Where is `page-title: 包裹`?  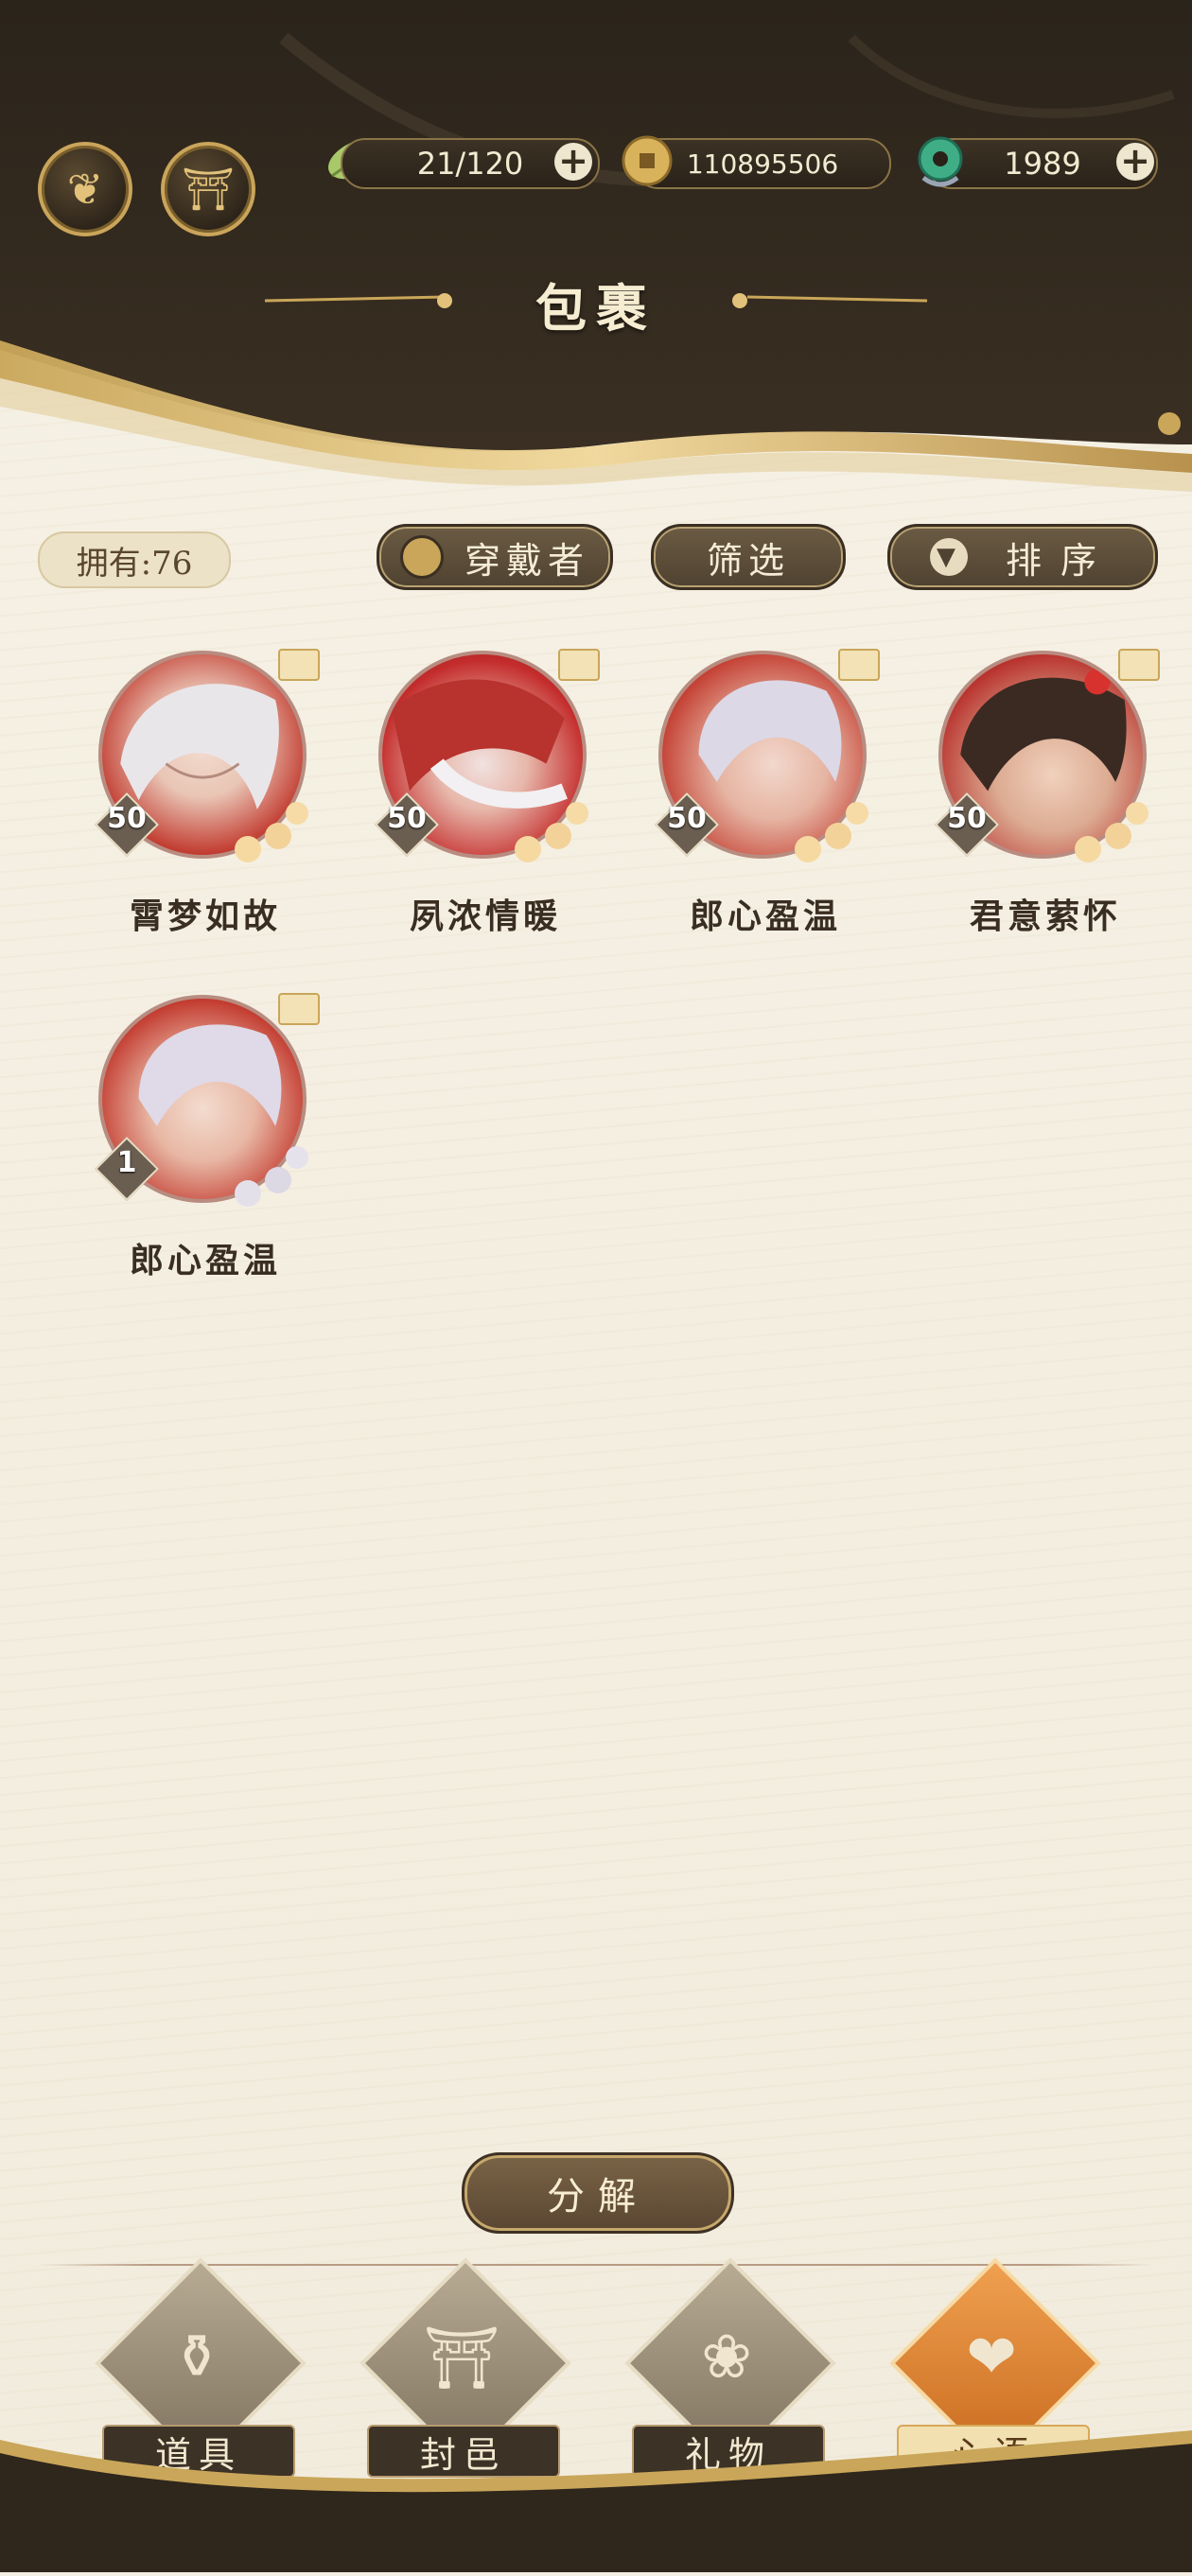 page-title: 包裹 is located at coordinates (596, 308).